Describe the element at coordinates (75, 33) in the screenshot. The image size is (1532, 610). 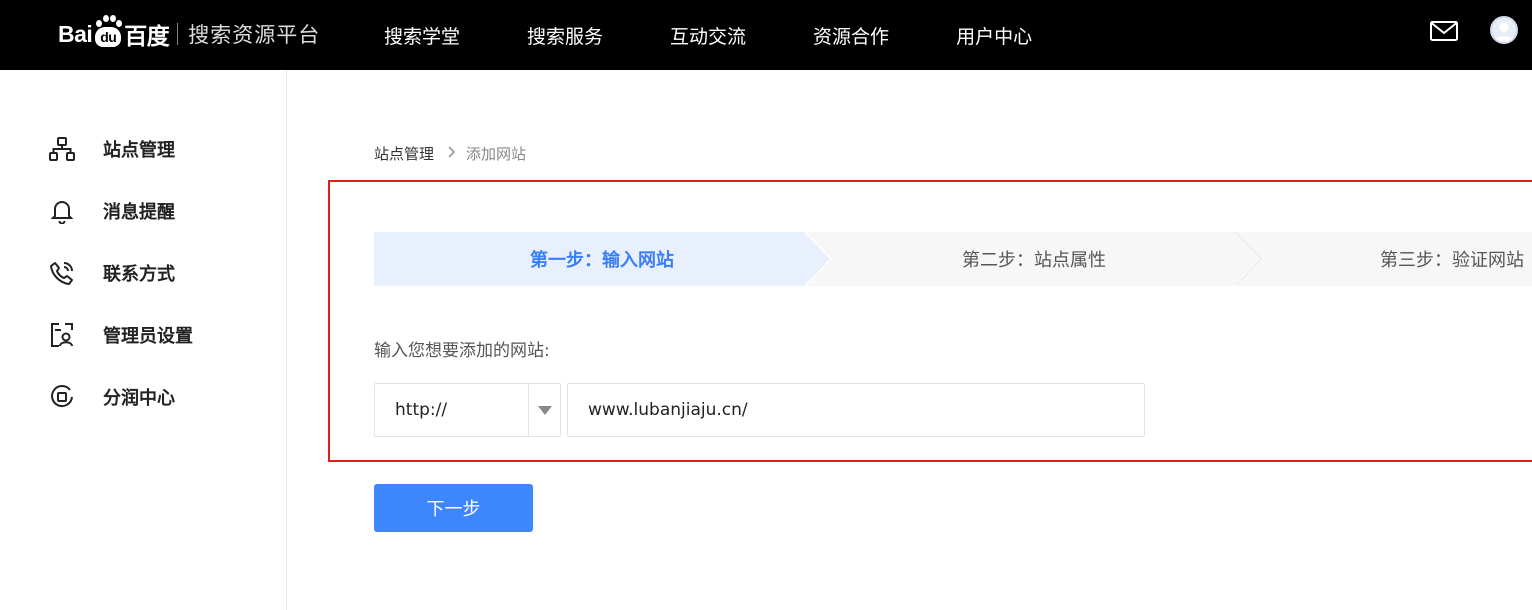
I see `logo-text-left: Bai` at that location.